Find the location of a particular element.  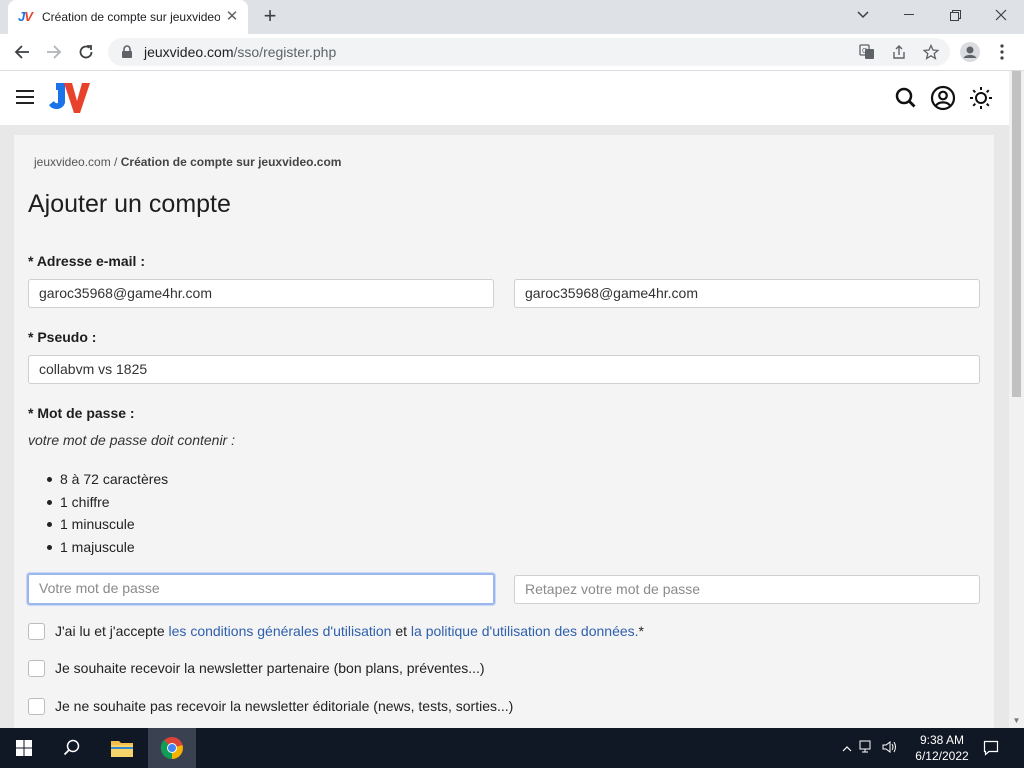

terms-and: et is located at coordinates (401, 631).